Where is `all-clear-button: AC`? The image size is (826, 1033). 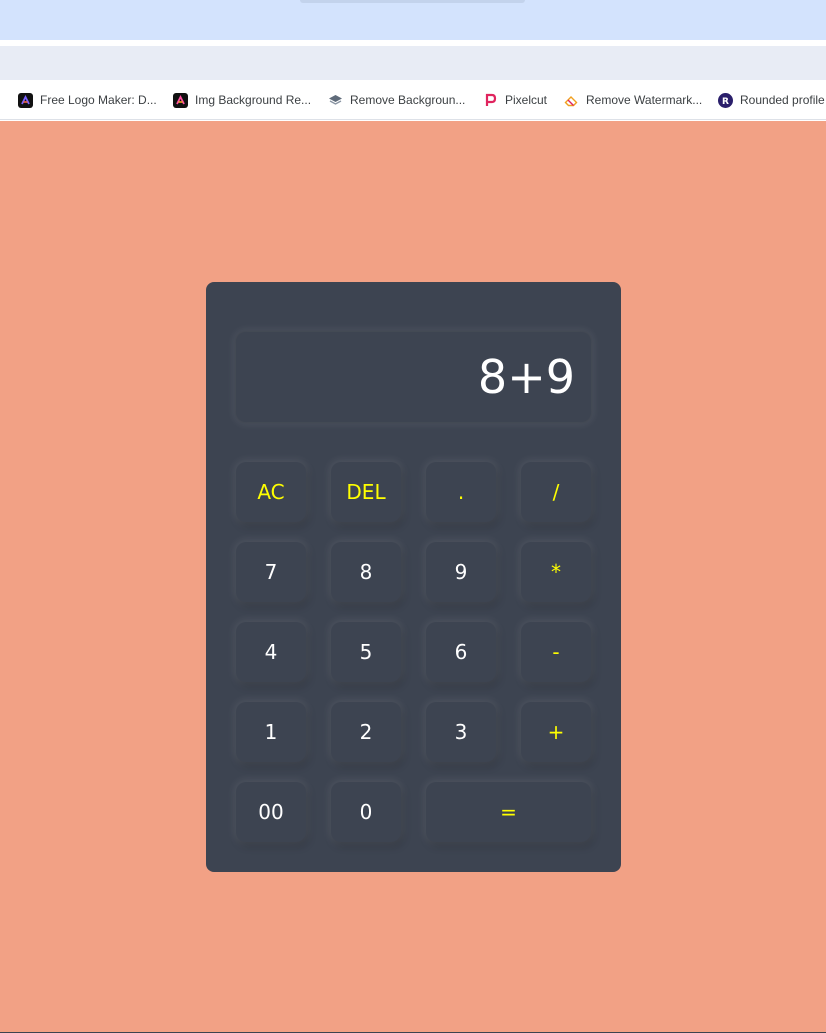
all-clear-button: AC is located at coordinates (271, 492).